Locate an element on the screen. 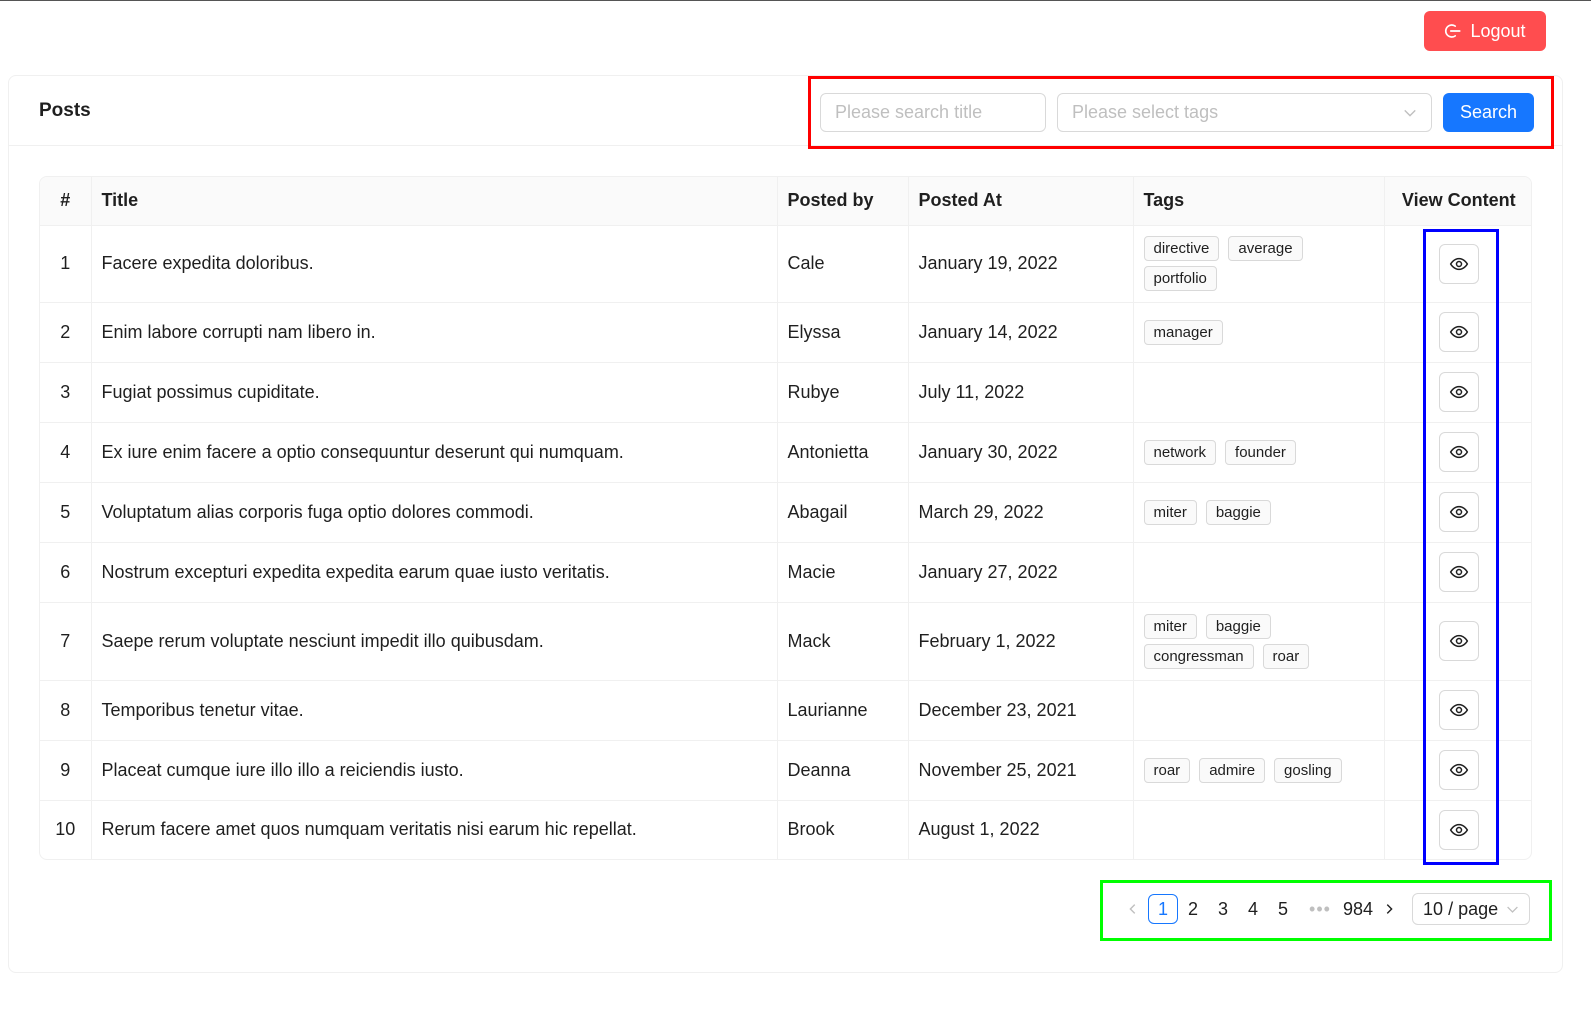 This screenshot has height=1010, width=1591. row-number: 3 is located at coordinates (66, 392).